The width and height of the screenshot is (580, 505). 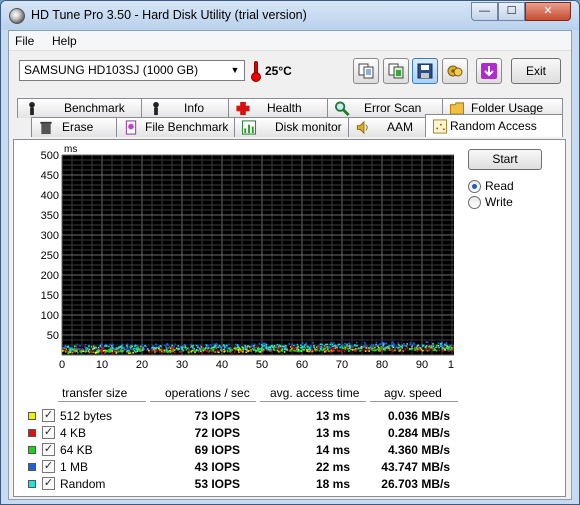 What do you see at coordinates (175, 127) in the screenshot?
I see `tab-file-benchmark: File Benchmark` at bounding box center [175, 127].